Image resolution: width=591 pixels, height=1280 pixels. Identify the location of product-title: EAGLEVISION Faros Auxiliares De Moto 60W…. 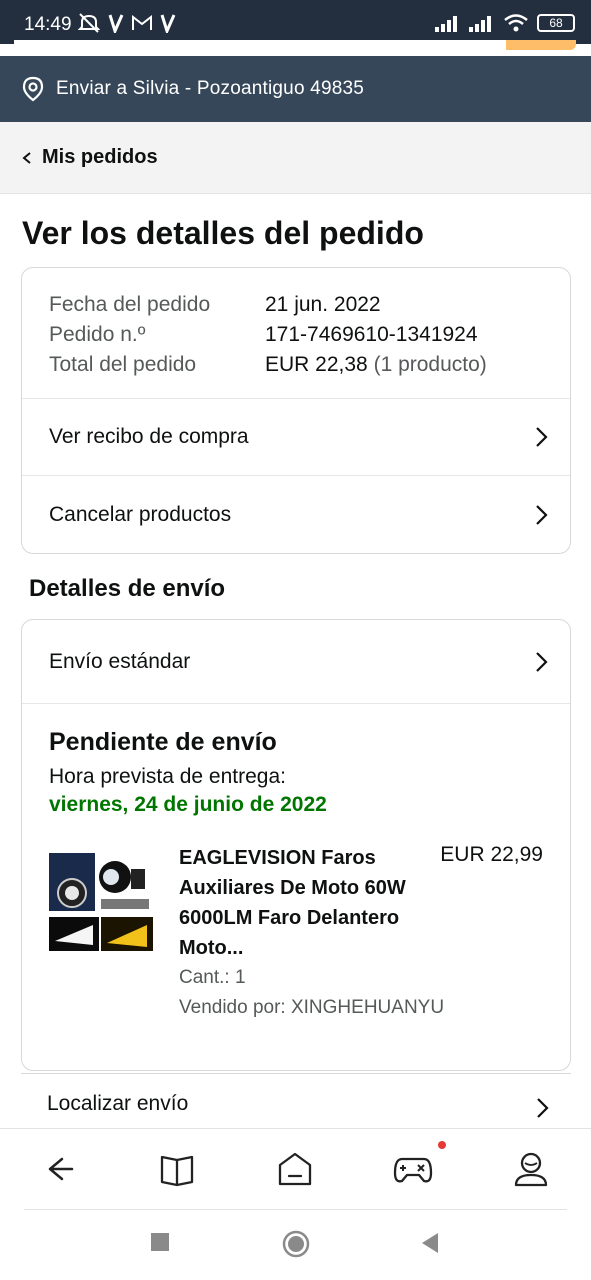
(299, 903).